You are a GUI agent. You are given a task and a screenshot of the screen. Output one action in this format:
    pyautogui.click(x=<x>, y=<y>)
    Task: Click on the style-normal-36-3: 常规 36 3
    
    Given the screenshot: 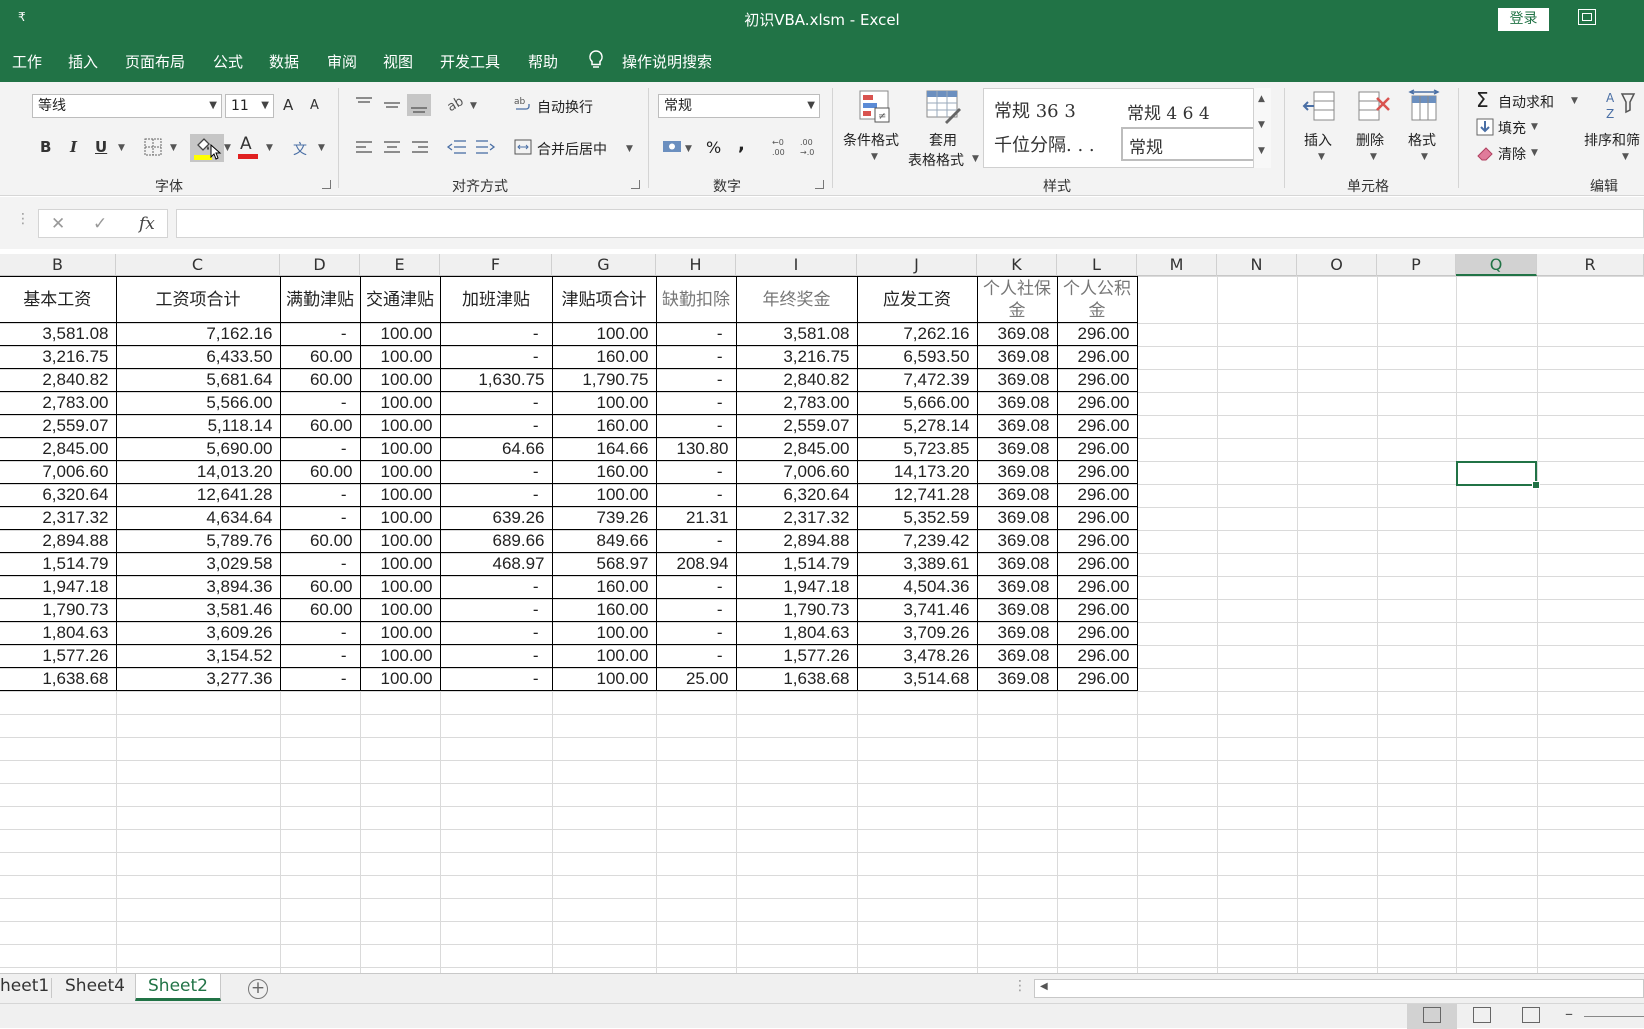 What is the action you would take?
    pyautogui.click(x=1035, y=110)
    